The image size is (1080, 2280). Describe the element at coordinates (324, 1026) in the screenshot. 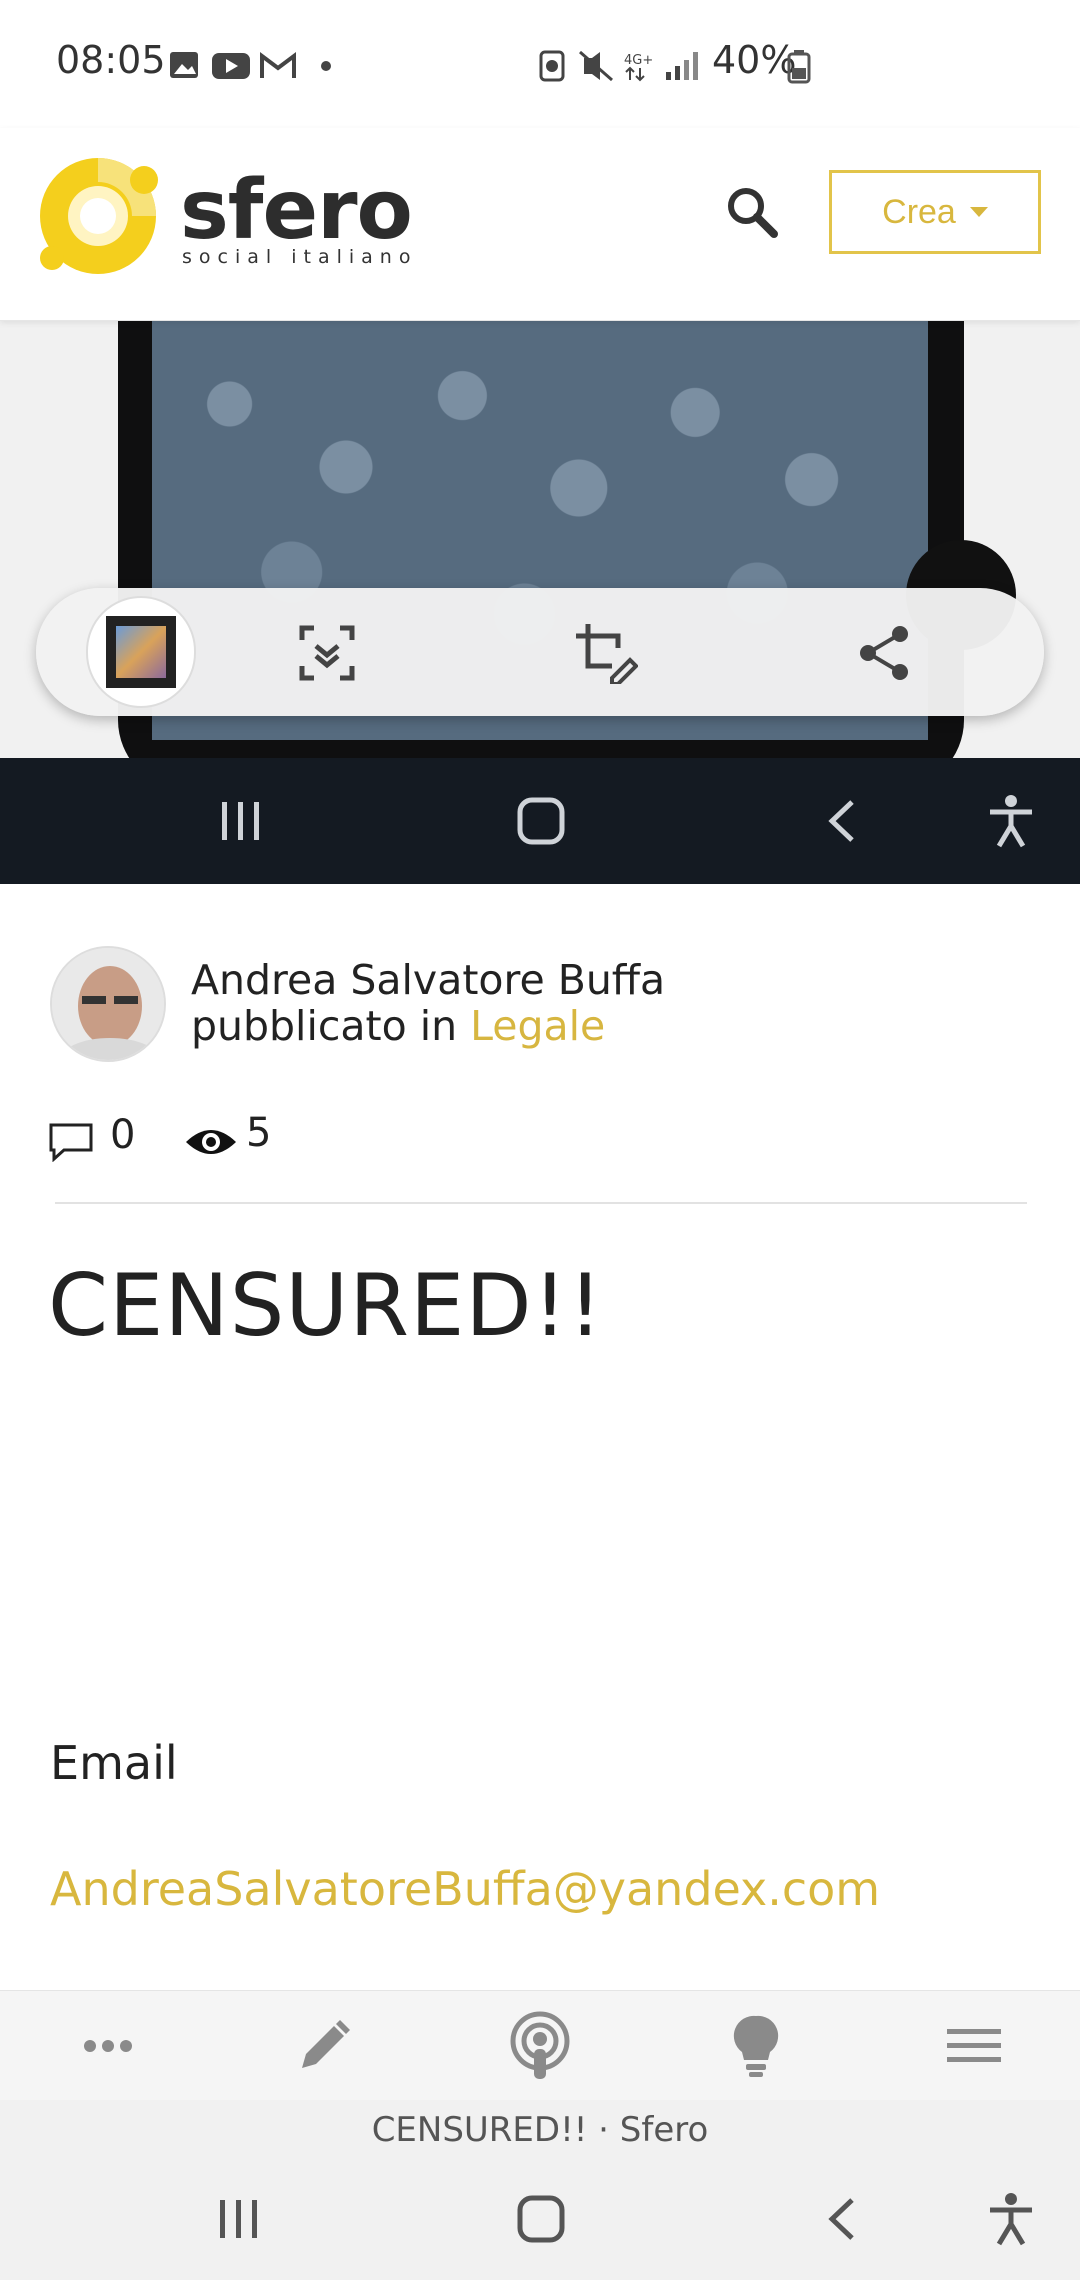

I see `published-prefix: pubblicato in` at that location.